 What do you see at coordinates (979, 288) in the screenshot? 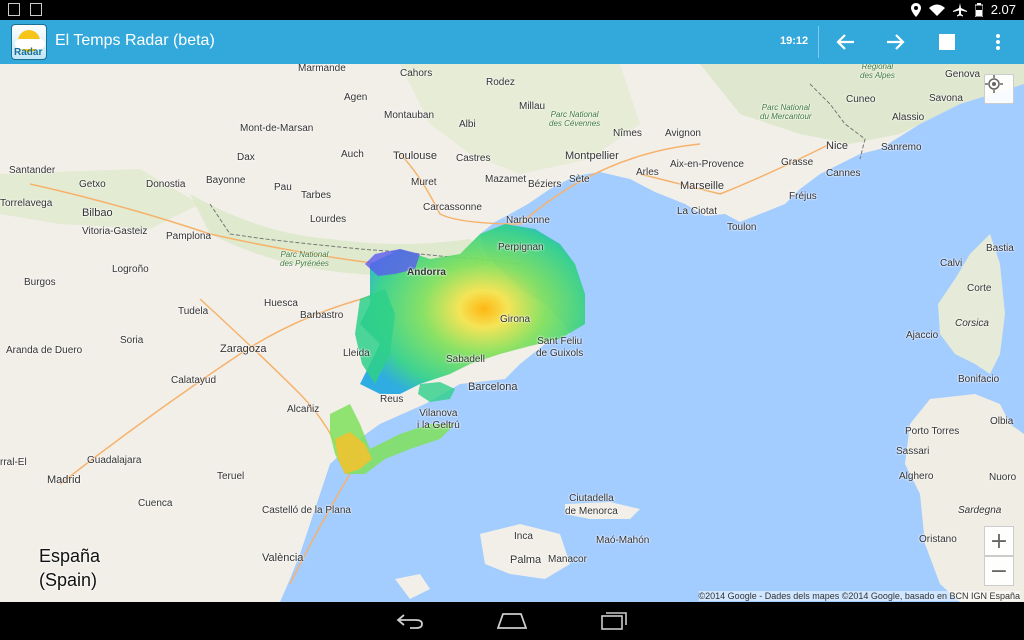
I see `map-label: Corte` at bounding box center [979, 288].